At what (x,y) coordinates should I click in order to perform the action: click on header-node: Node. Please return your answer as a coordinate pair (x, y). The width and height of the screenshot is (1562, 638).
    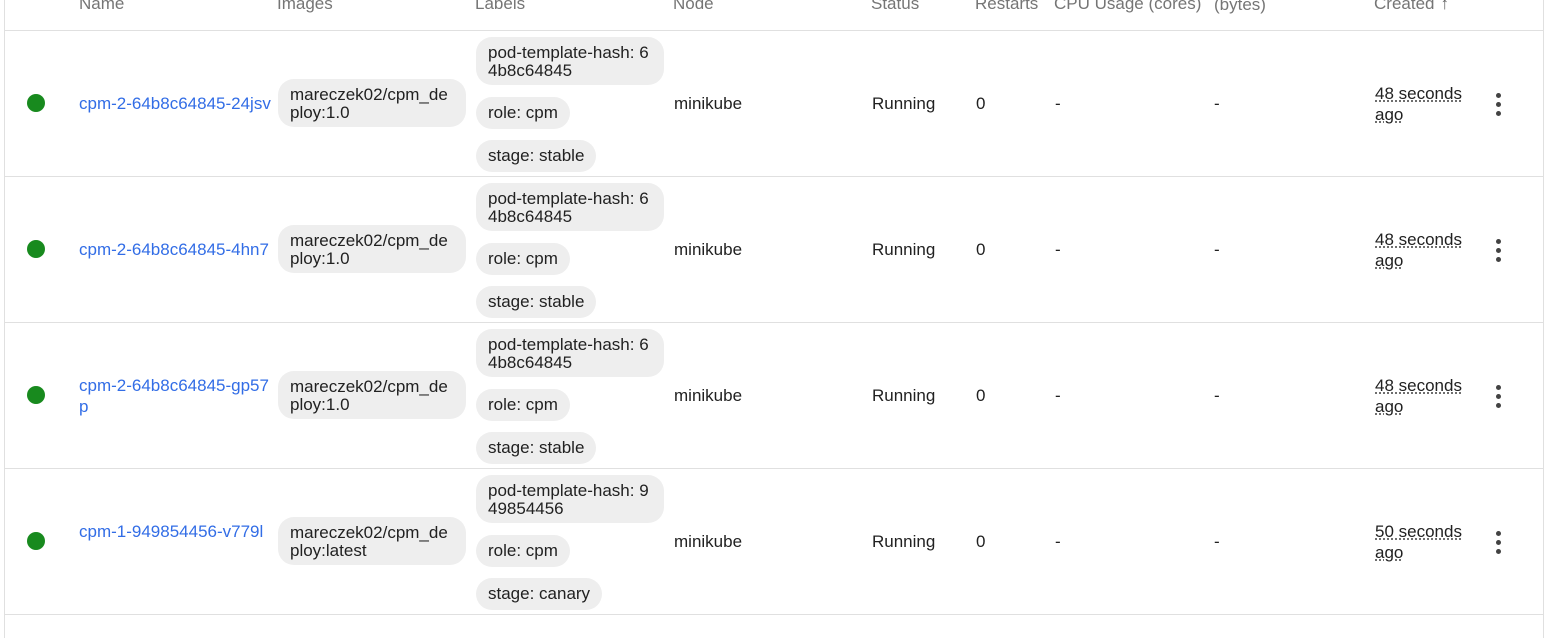
    Looking at the image, I should click on (693, 6).